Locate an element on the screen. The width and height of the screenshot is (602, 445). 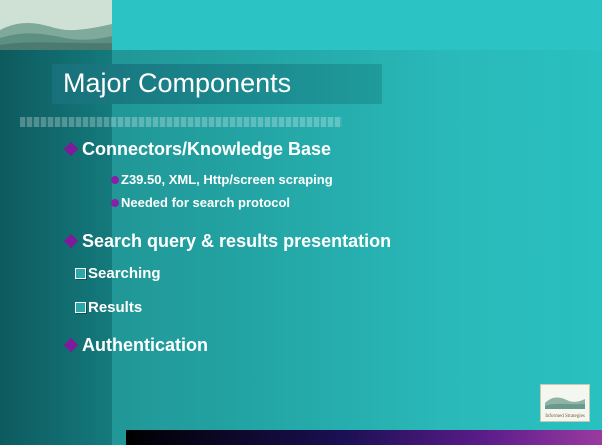
mountain-landscape-icon is located at coordinates (565, 403).